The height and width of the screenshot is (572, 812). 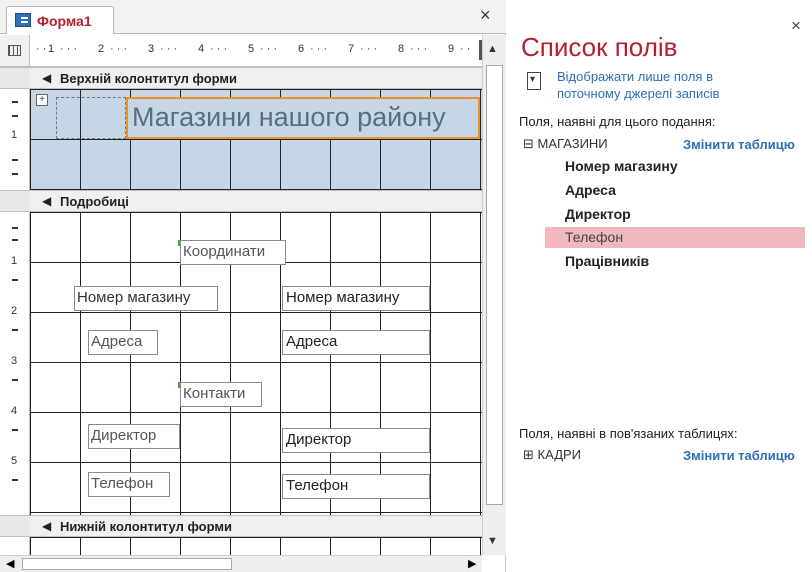 What do you see at coordinates (253, 17) in the screenshot?
I see `document-tab-bar: Форма1 ×` at bounding box center [253, 17].